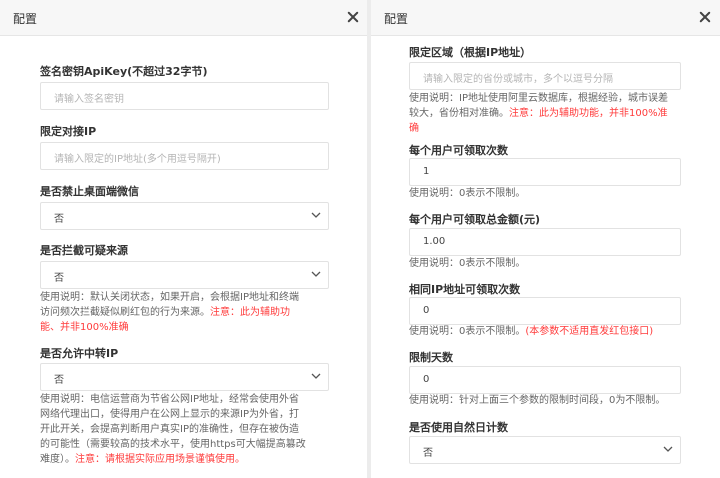  I want to click on intercept-hint-warning: 注意：此为辅助功, so click(250, 312).